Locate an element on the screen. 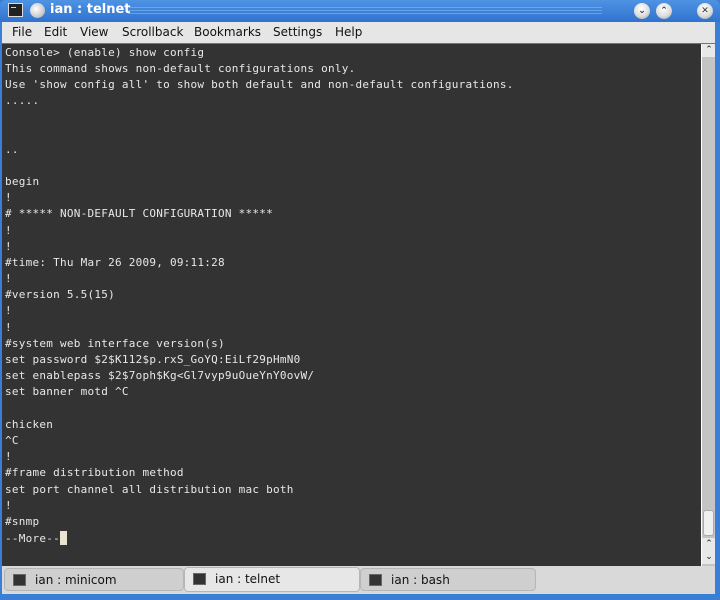  menu-settings: Settings is located at coordinates (297, 32).